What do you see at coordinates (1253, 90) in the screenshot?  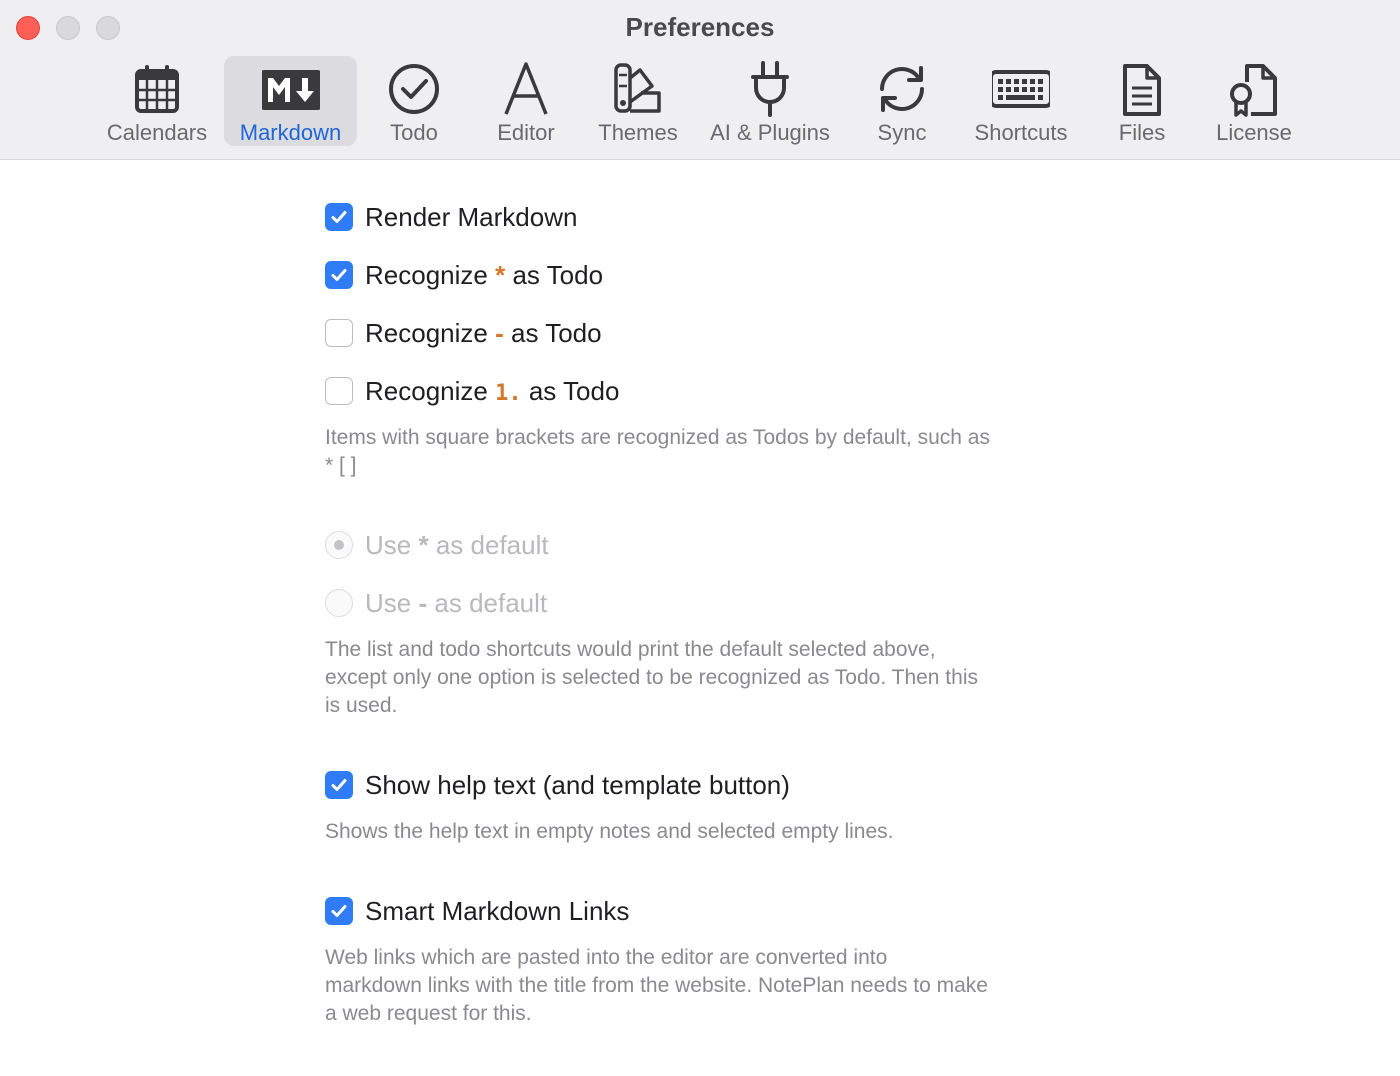 I see `certificate-icon` at bounding box center [1253, 90].